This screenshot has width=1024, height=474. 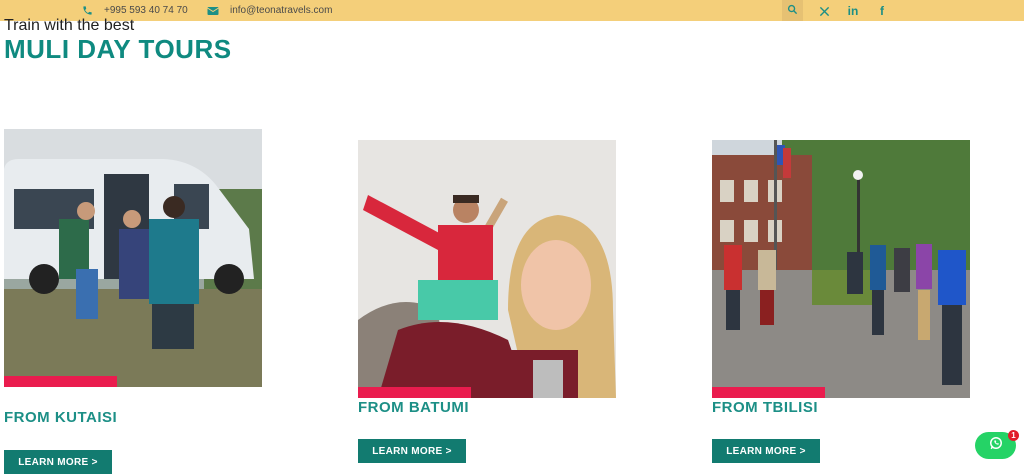 What do you see at coordinates (766, 451) in the screenshot?
I see `learn-more-button-tbilisi: LEARN MORE >` at bounding box center [766, 451].